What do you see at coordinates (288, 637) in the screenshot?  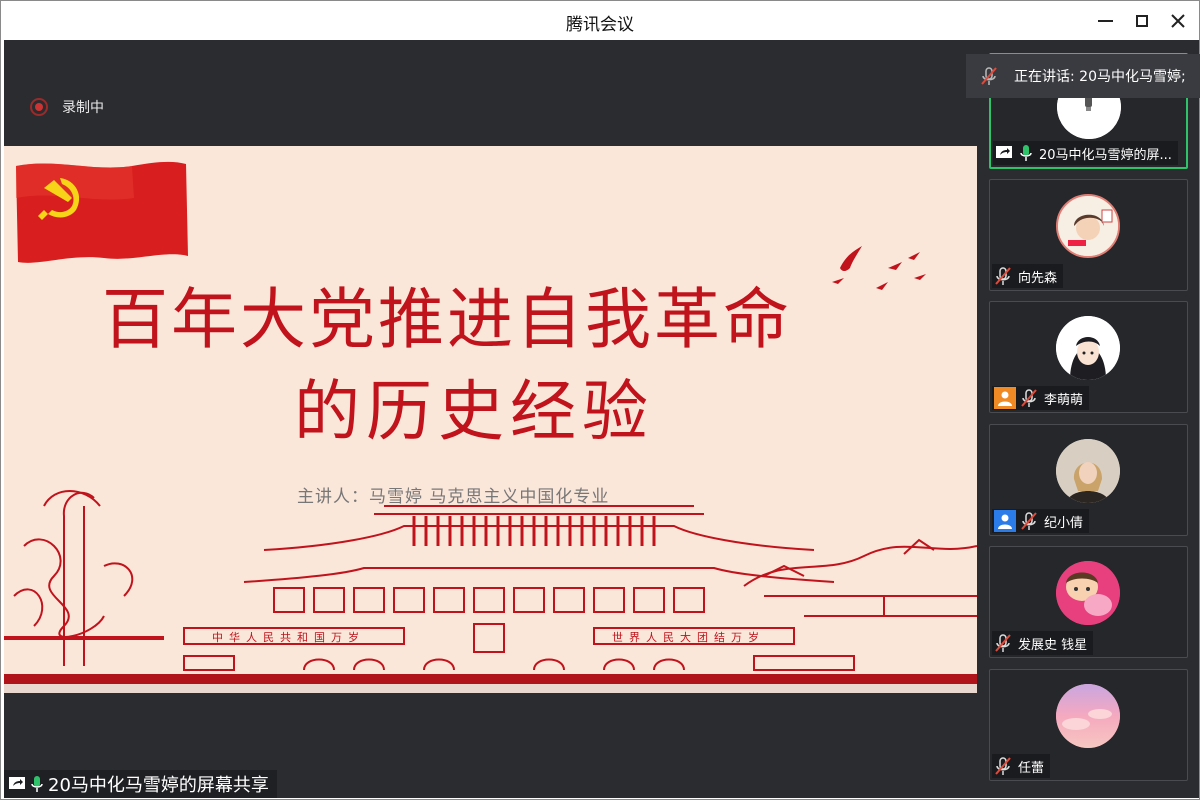 I see `banner-left: 中华人民共和国万岁` at bounding box center [288, 637].